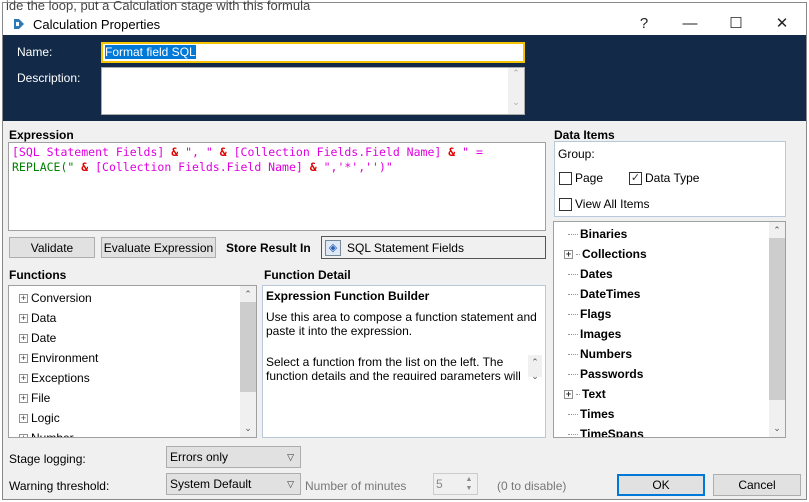 The width and height of the screenshot is (809, 502). I want to click on function-category: + Logic, so click(39, 418).